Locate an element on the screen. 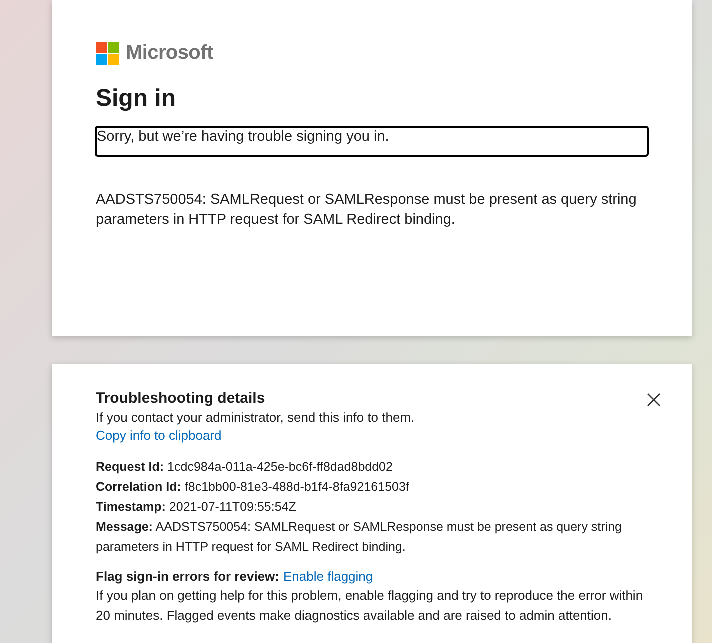  error-message: AADSTS750054: SAMLRequest or SAMLResponse must be present as query string parameters in HTTP request for SAML Redirect binding. is located at coordinates (367, 210).